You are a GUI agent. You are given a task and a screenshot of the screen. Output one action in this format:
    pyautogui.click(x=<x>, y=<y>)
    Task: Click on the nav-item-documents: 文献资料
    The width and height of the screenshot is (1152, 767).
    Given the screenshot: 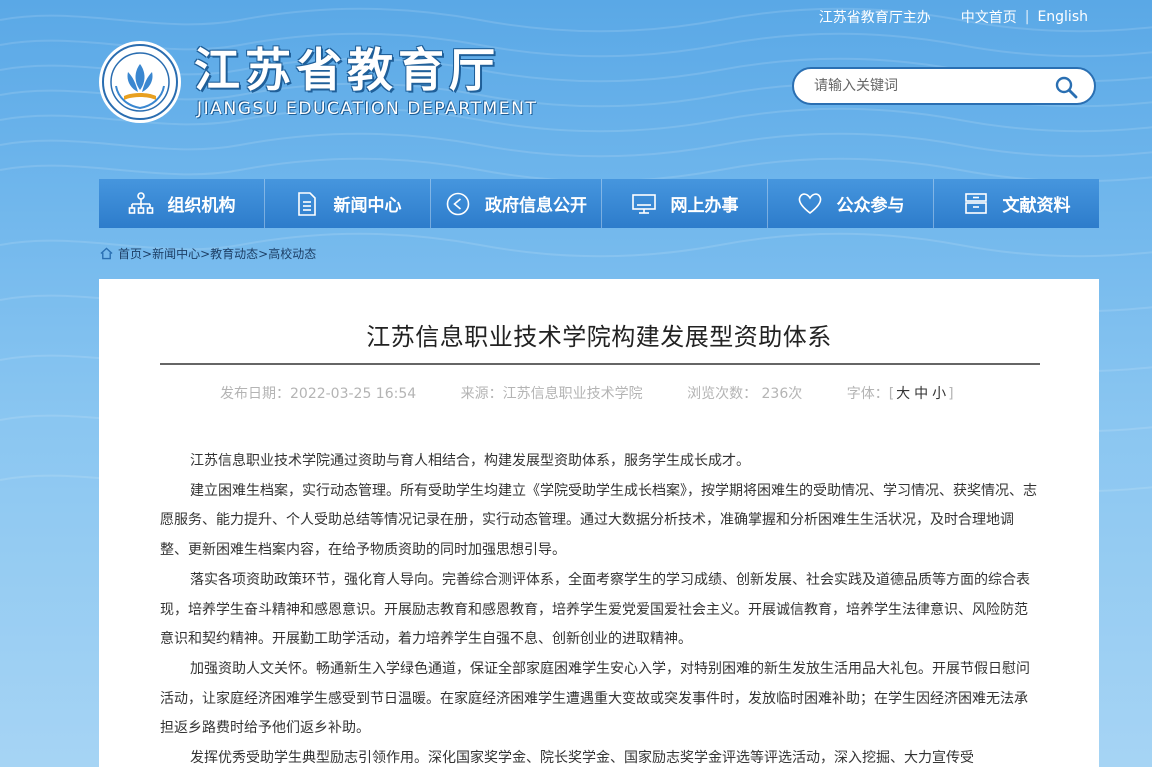 What is the action you would take?
    pyautogui.click(x=1016, y=203)
    